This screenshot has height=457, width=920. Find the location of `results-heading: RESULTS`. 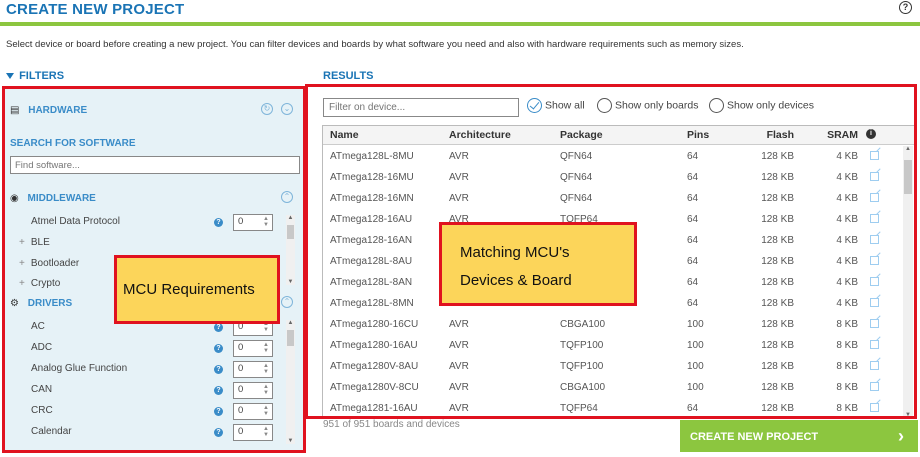

results-heading: RESULTS is located at coordinates (348, 76).